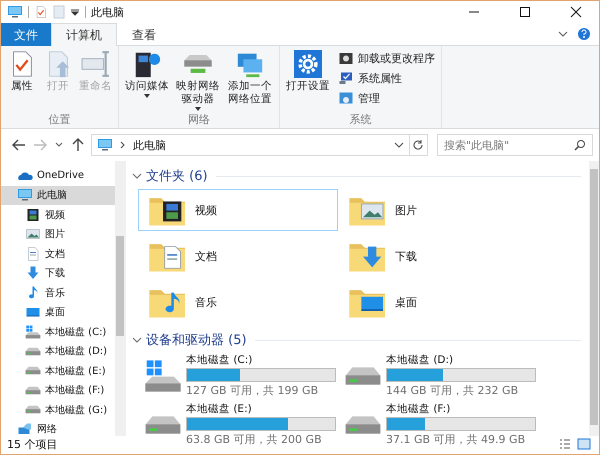 The width and height of the screenshot is (600, 455). I want to click on ribbon-button: 属性, so click(22, 80).